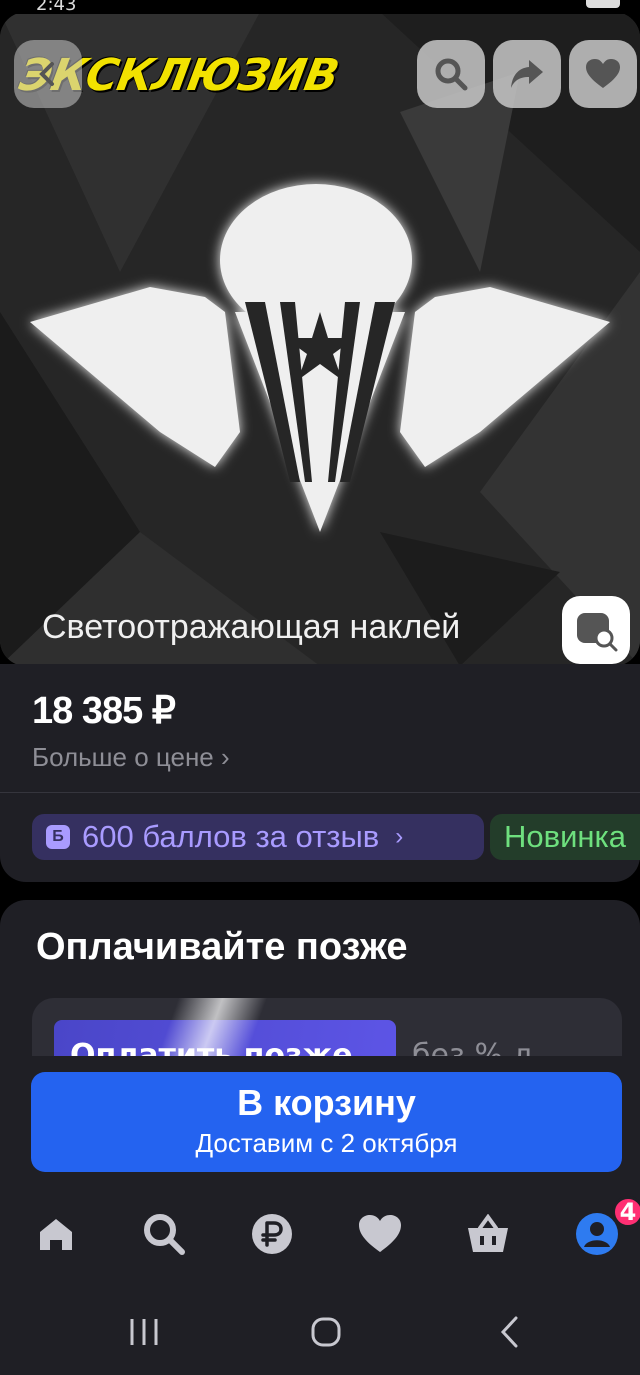  What do you see at coordinates (626, 1212) in the screenshot?
I see `profile-notification-badge: 4` at bounding box center [626, 1212].